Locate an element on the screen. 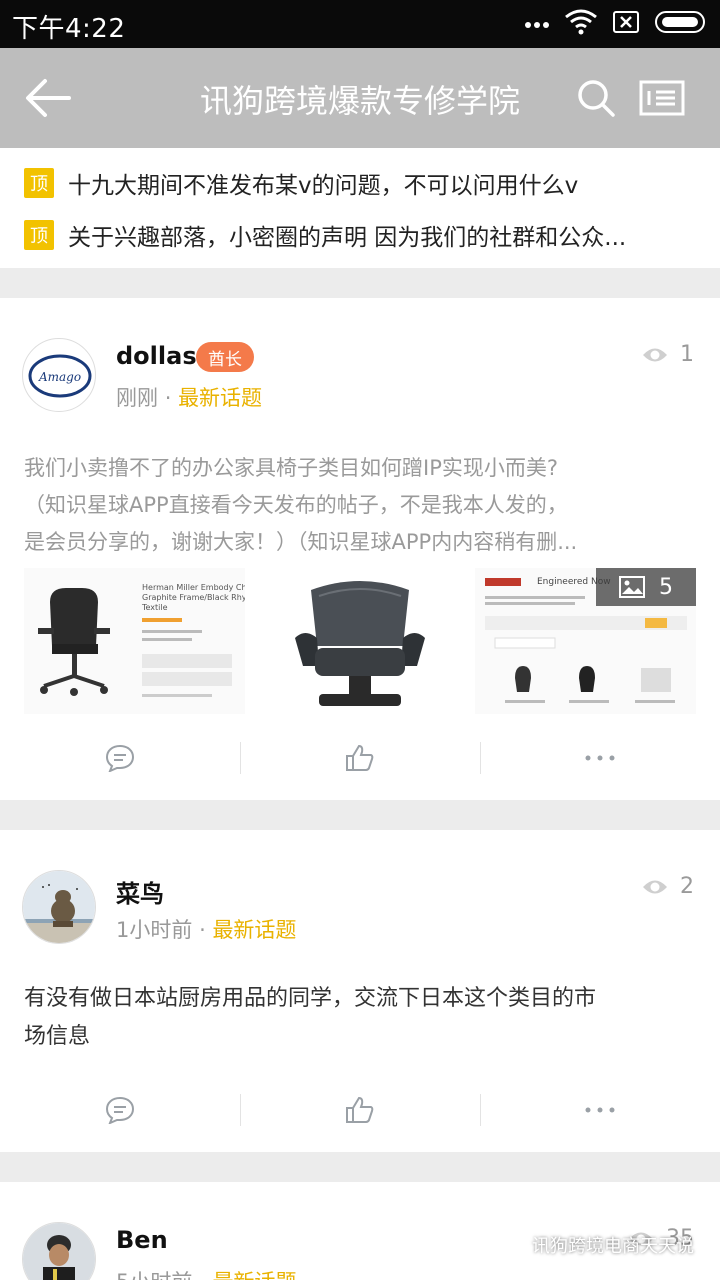 This screenshot has height=1280, width=720. view-count: 2 is located at coordinates (668, 886).